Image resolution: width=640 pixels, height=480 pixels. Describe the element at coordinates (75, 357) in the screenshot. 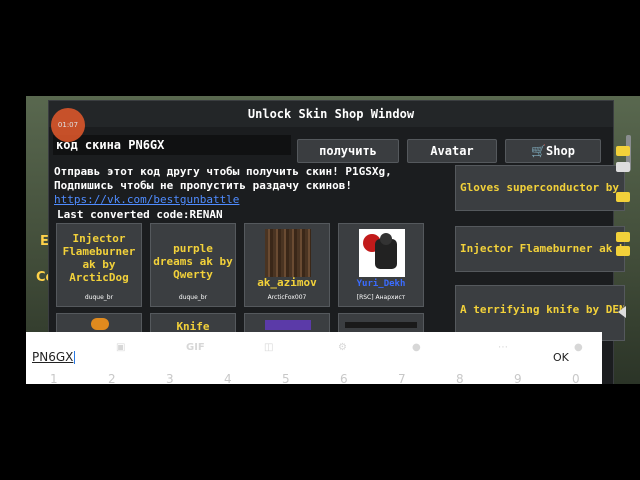

I see `text-caret` at that location.